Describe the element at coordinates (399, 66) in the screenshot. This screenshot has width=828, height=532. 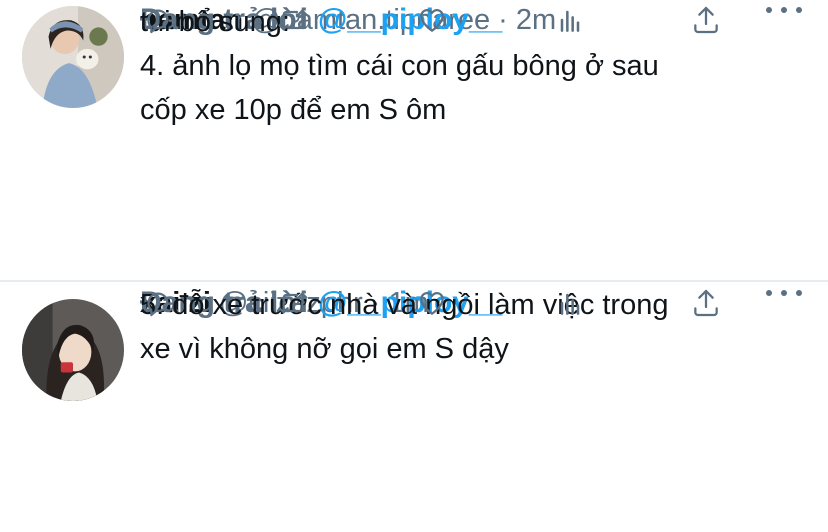
I see `tweet-text-line: 4. ảnh lọ mọ tìm cái con gấu bông ở sau` at that location.